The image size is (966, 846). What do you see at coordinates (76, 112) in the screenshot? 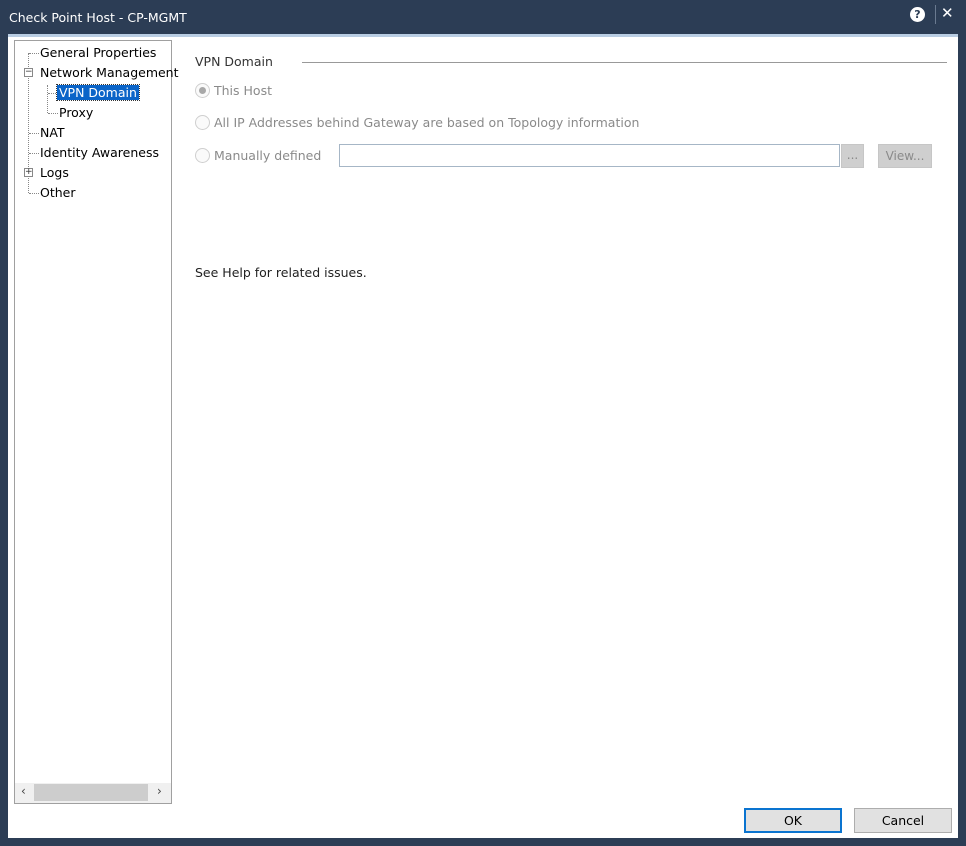
I see `tree-item-proxy: Proxy` at bounding box center [76, 112].